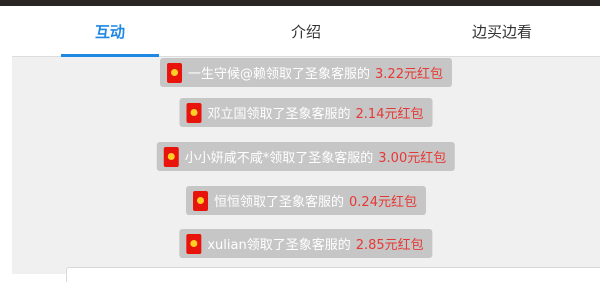 This screenshot has width=600, height=282. What do you see at coordinates (409, 74) in the screenshot?
I see `notice-amount: 3.22元红包` at bounding box center [409, 74].